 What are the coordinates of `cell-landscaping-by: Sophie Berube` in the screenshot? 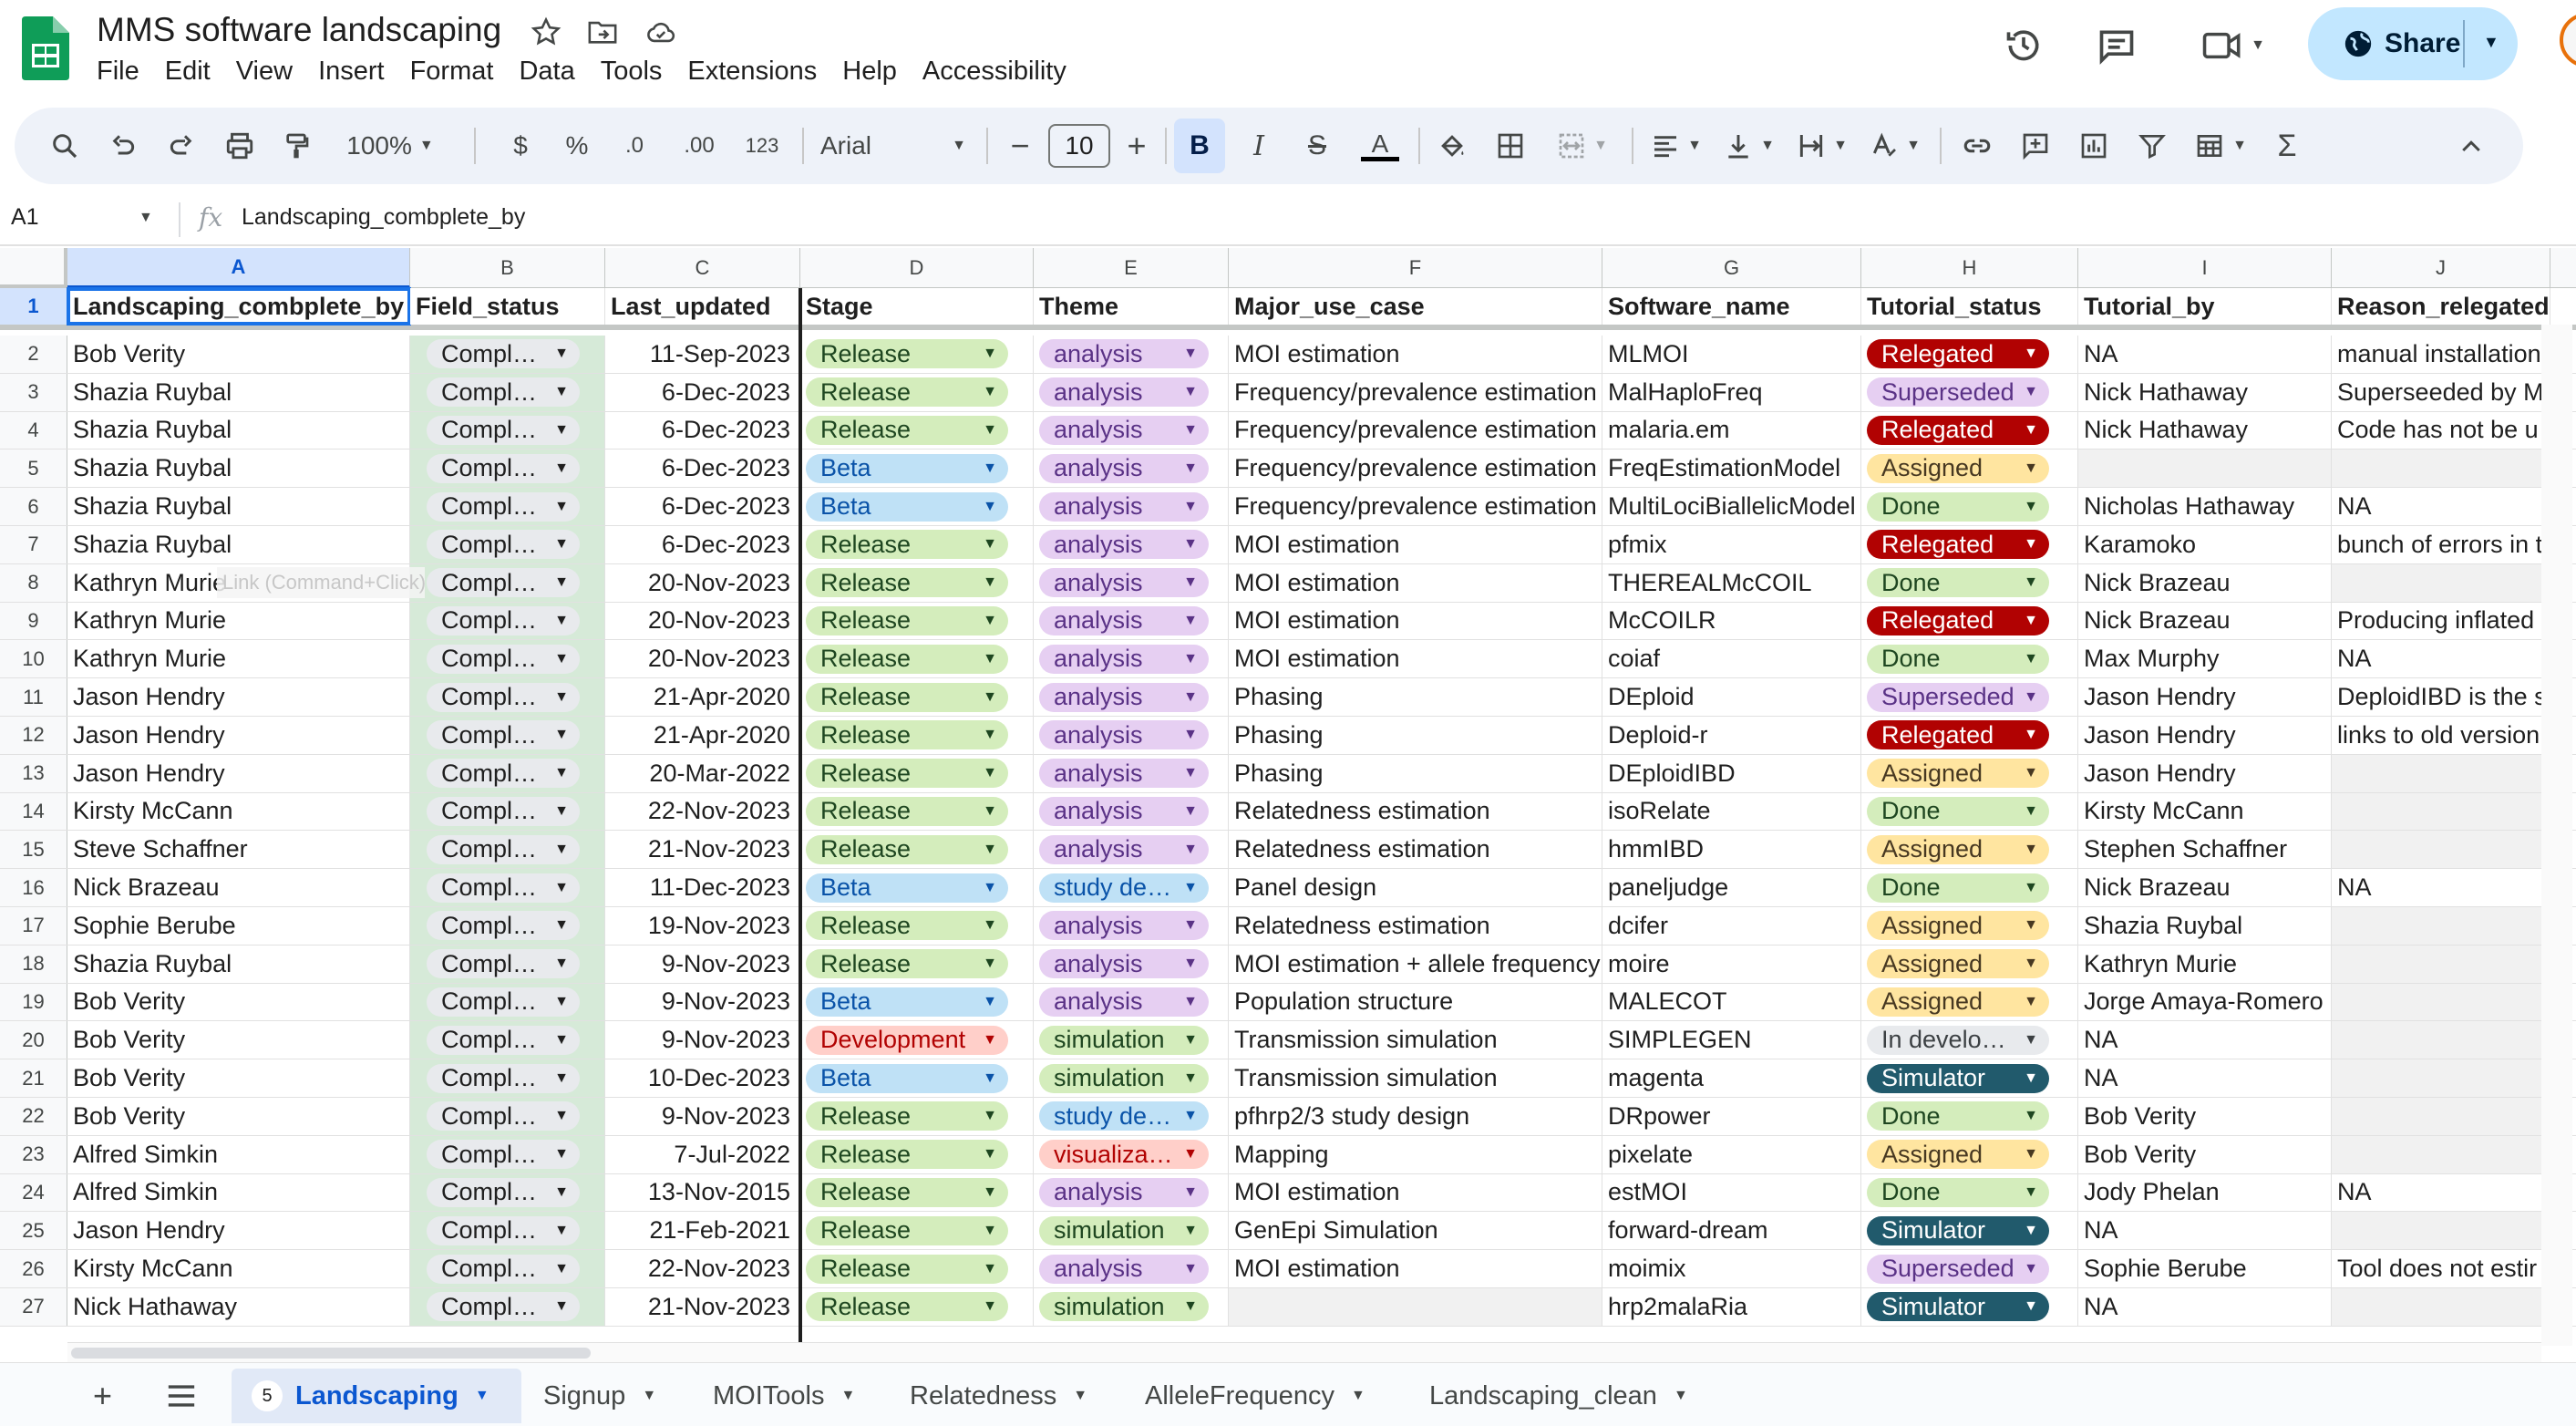 It's located at (238, 926).